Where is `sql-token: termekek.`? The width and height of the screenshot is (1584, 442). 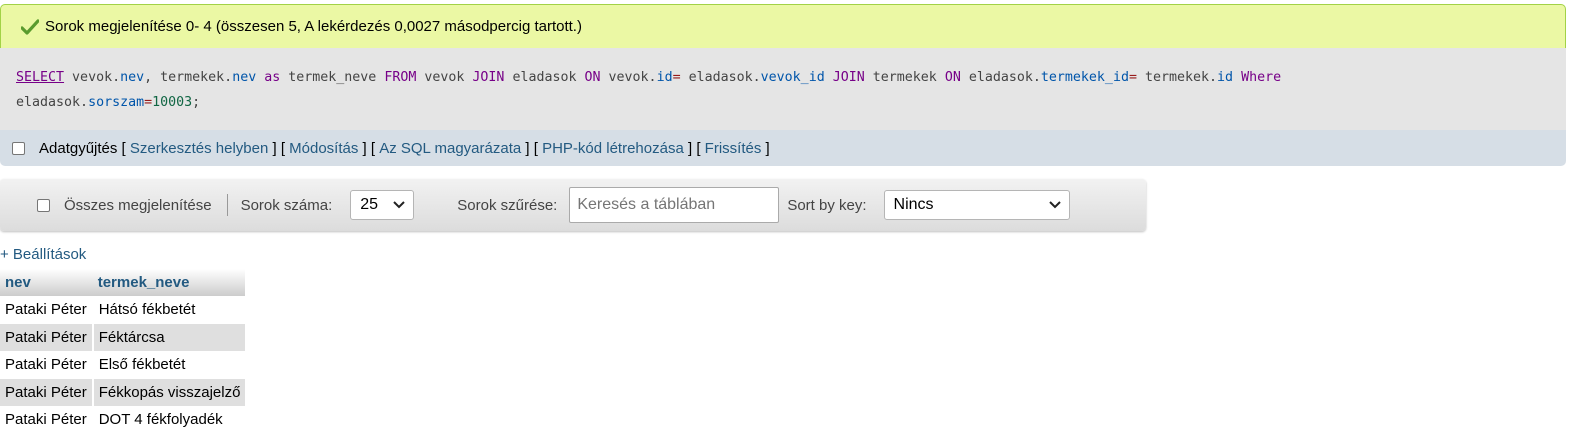 sql-token: termekek. is located at coordinates (1177, 77).